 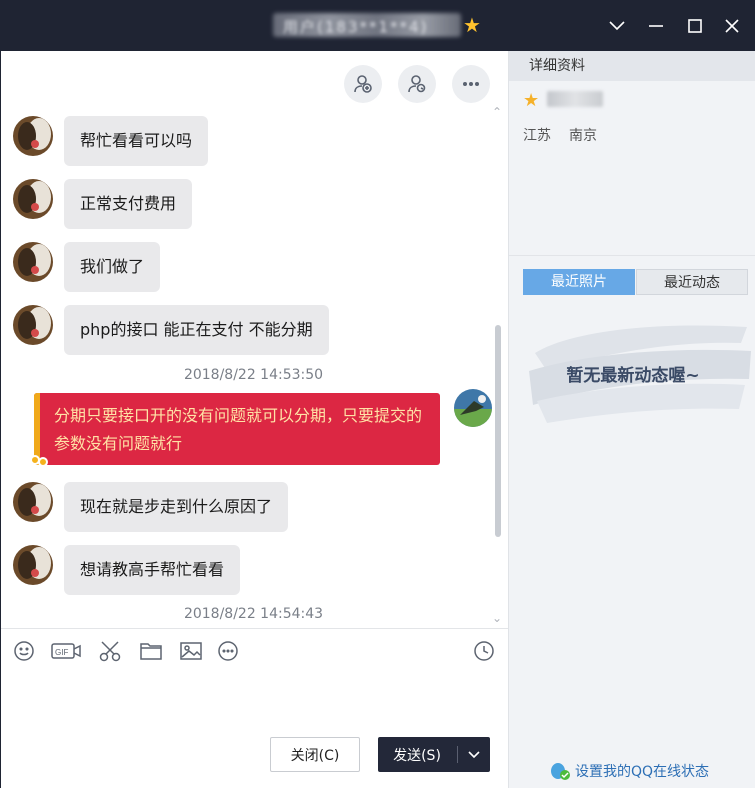 I want to click on message-bubble: php的接口 能正在支付 不能分期, so click(x=196, y=330).